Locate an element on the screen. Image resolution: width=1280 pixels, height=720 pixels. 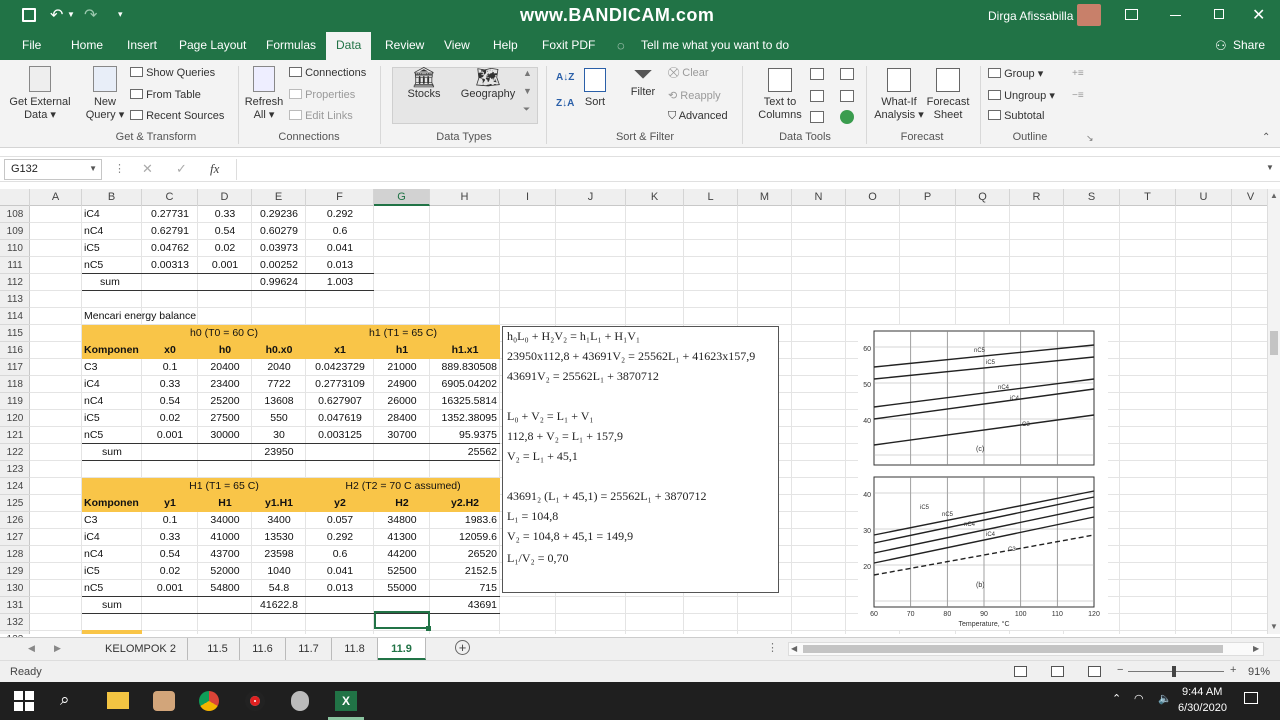
table-cell: 54800 is located at coordinates (225, 588).